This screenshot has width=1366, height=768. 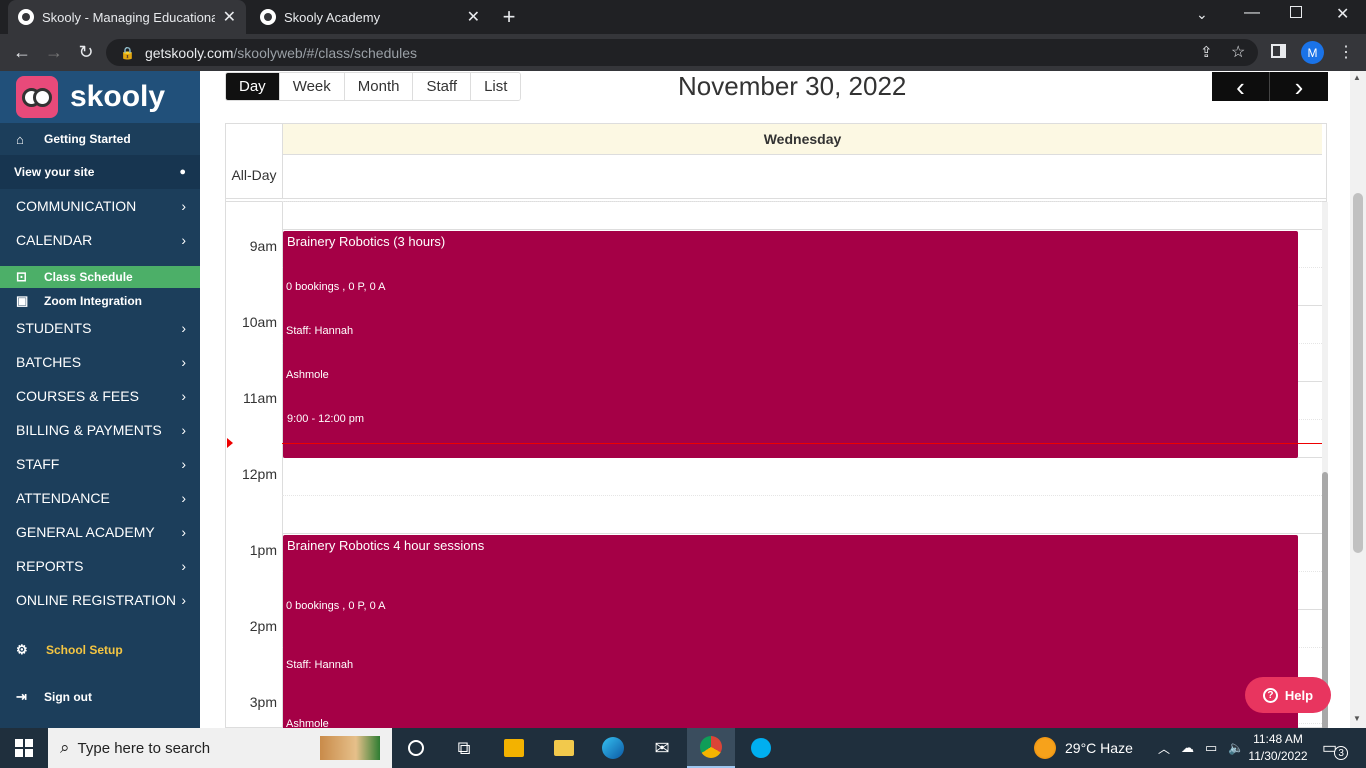 I want to click on store-icon, so click(x=514, y=748).